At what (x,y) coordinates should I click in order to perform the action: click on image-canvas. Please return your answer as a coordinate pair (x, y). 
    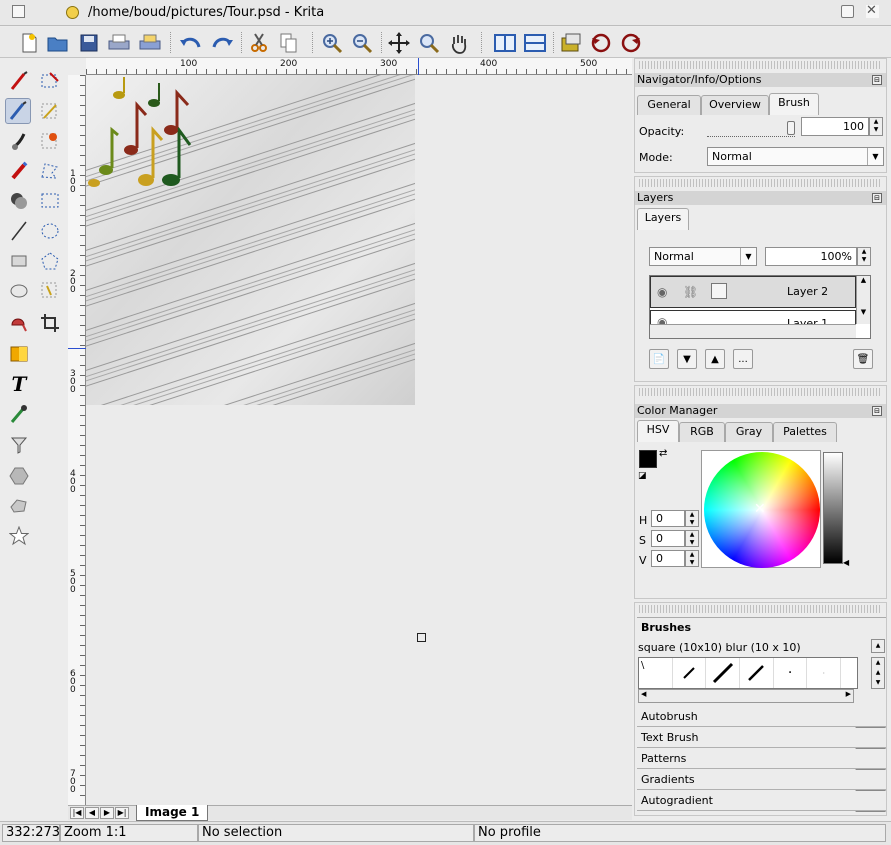
    Looking at the image, I should click on (250, 240).